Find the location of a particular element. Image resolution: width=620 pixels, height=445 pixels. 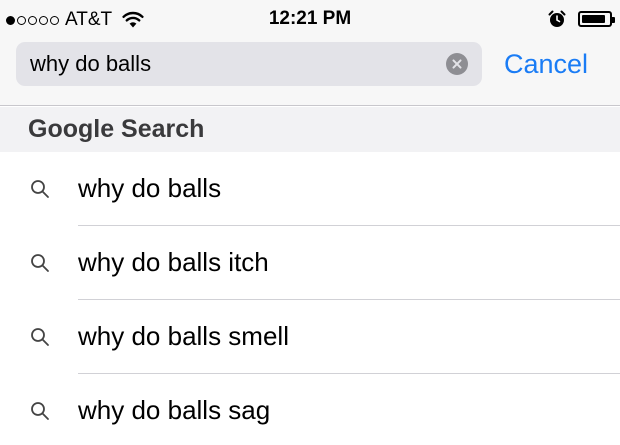

battery-fill is located at coordinates (594, 19).